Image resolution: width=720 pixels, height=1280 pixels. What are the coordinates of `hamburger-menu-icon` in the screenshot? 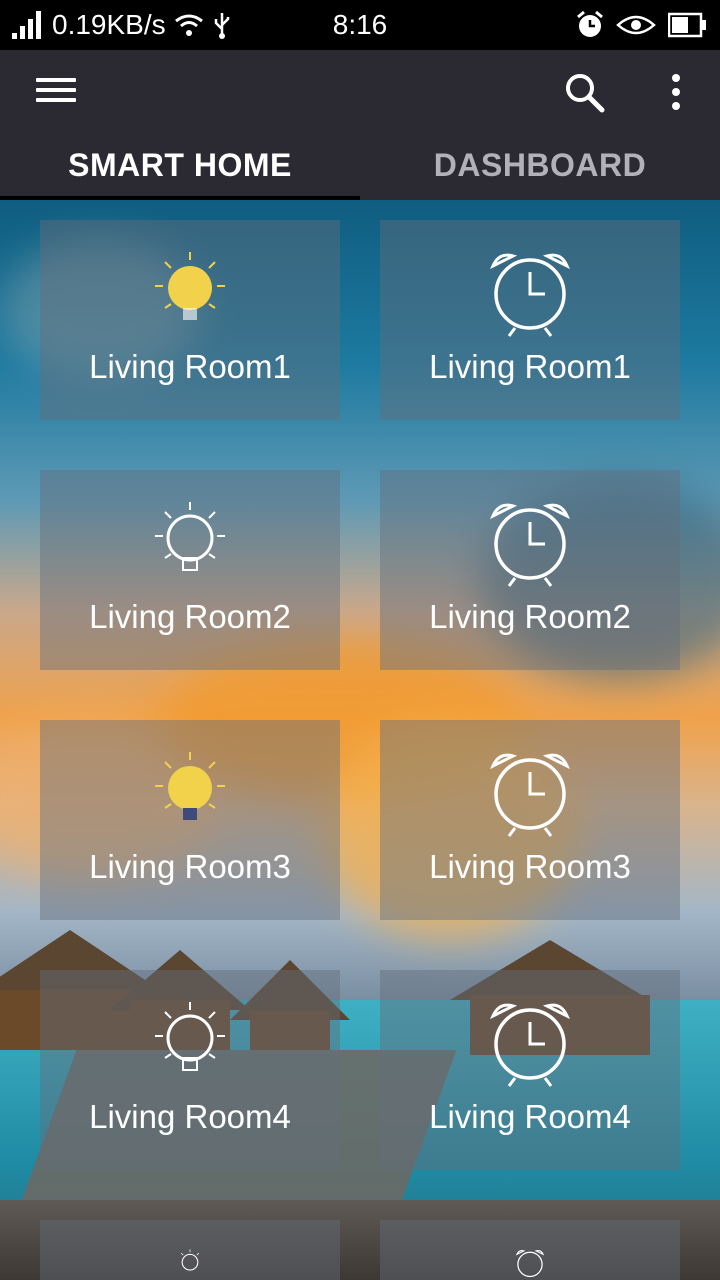 It's located at (56, 90).